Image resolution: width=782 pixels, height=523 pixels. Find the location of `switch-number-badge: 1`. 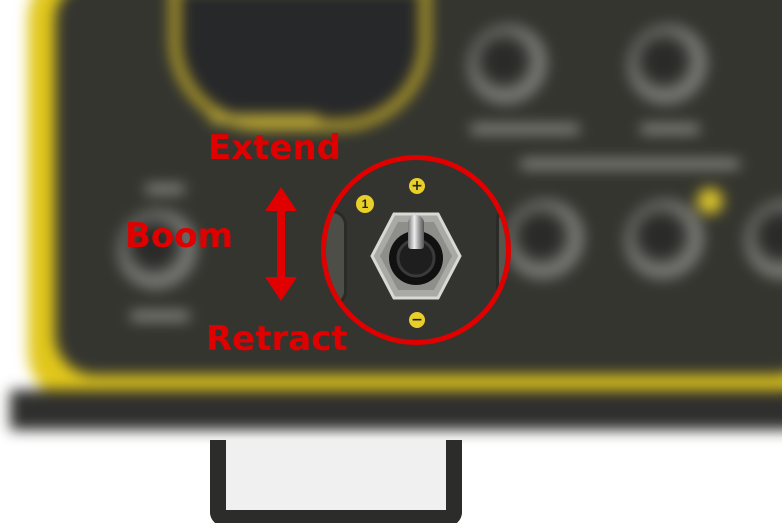

switch-number-badge: 1 is located at coordinates (365, 204).